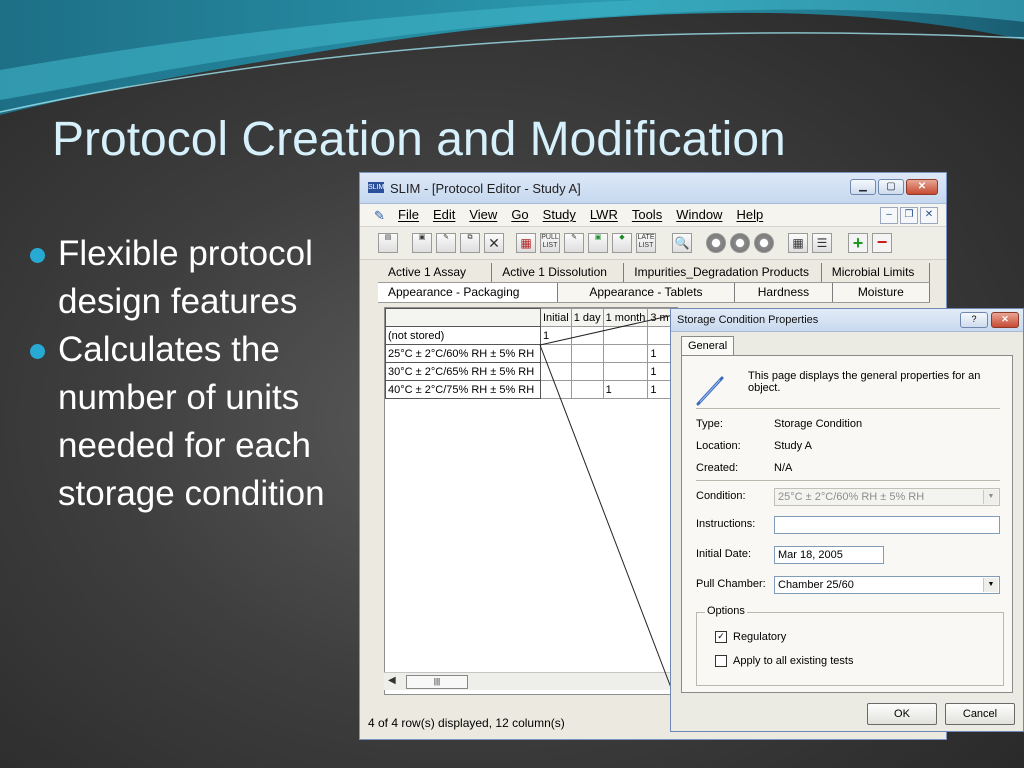  I want to click on stop-icon, so click(740, 243).